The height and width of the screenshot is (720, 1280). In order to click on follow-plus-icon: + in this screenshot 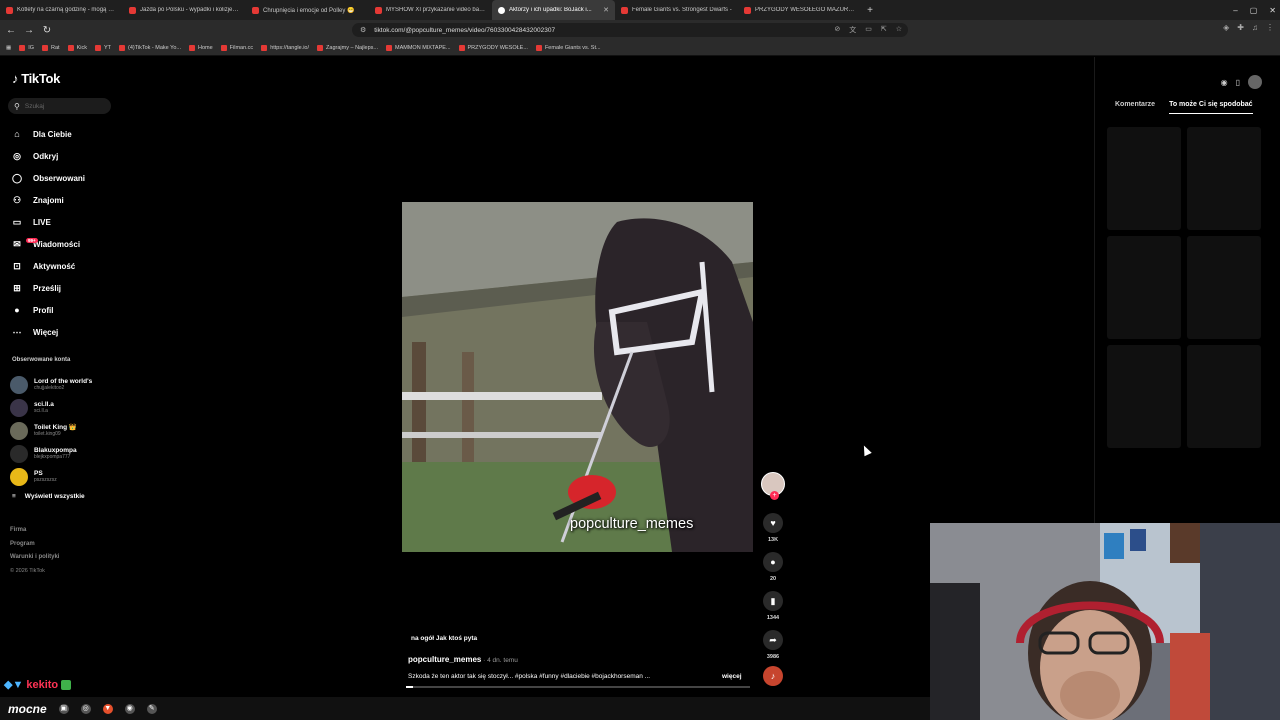, I will do `click(774, 495)`.